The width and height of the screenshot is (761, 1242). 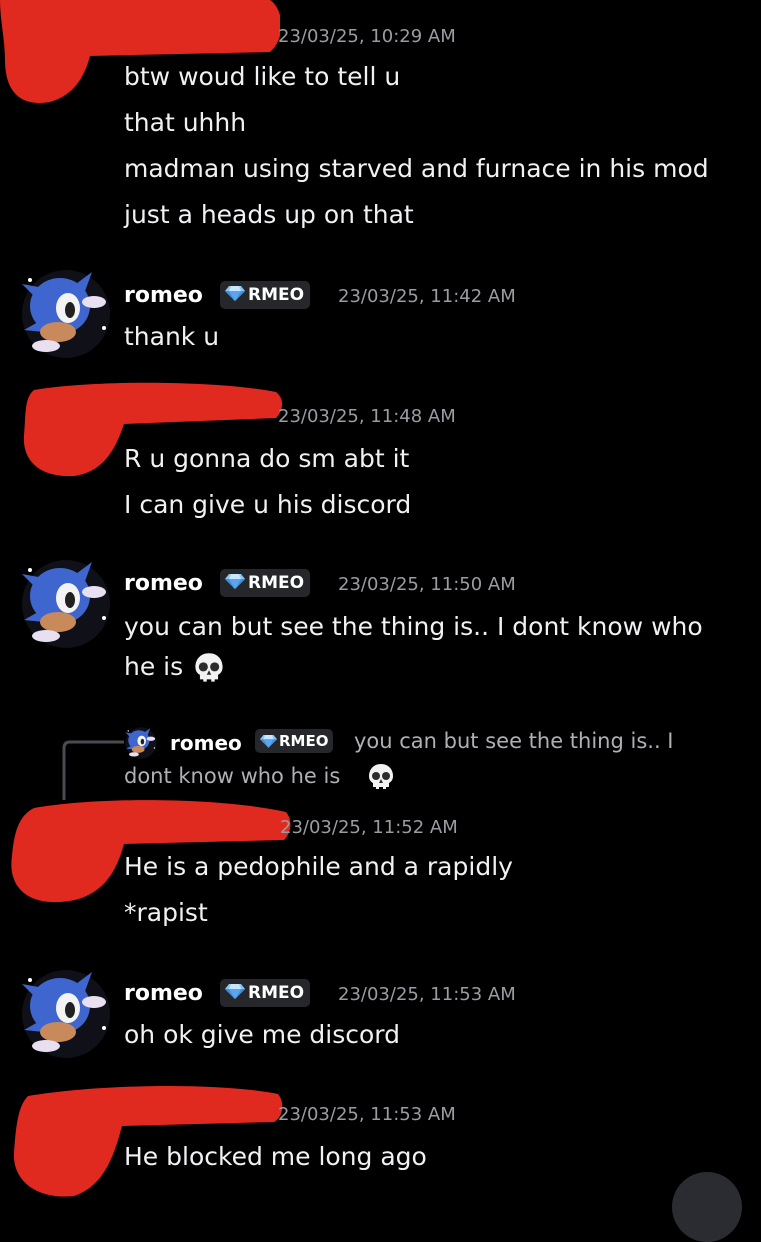 What do you see at coordinates (141, 743) in the screenshot?
I see `reply-avatar` at bounding box center [141, 743].